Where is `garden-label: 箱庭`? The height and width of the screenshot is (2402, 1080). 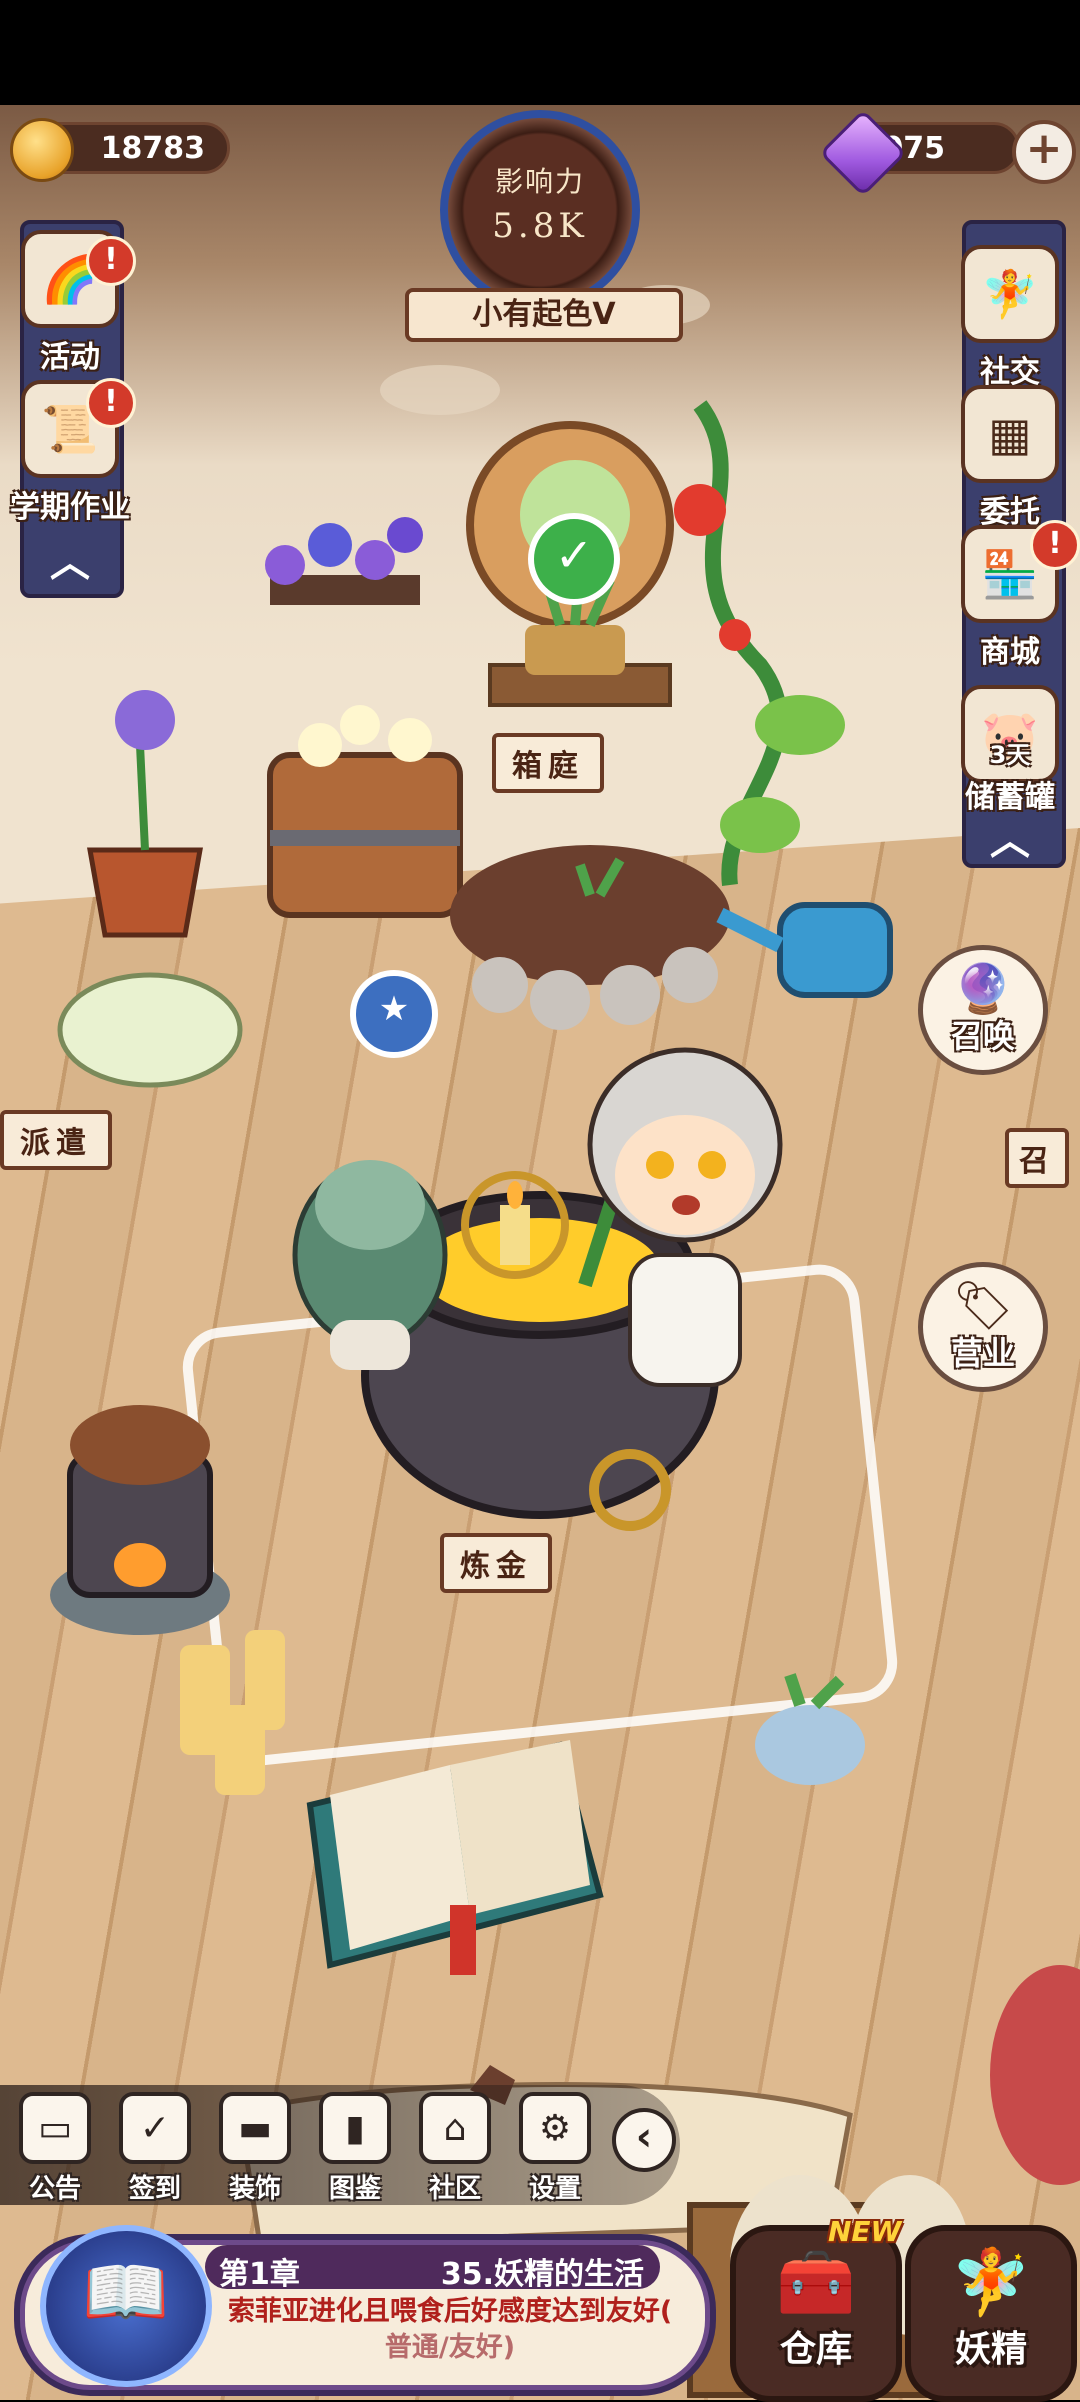
garden-label: 箱庭 is located at coordinates (548, 763).